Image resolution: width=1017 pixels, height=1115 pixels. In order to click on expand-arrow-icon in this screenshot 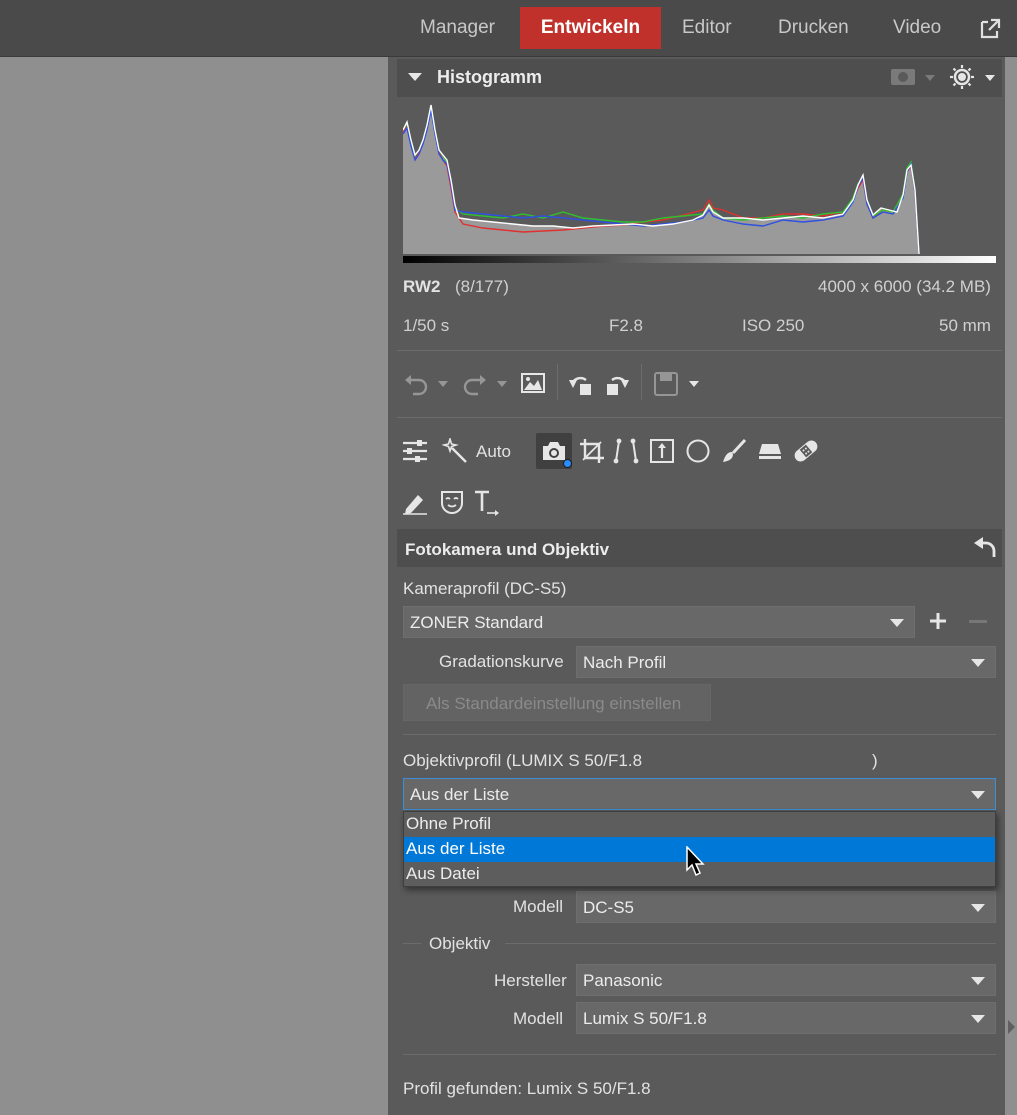, I will do `click(1011, 1027)`.